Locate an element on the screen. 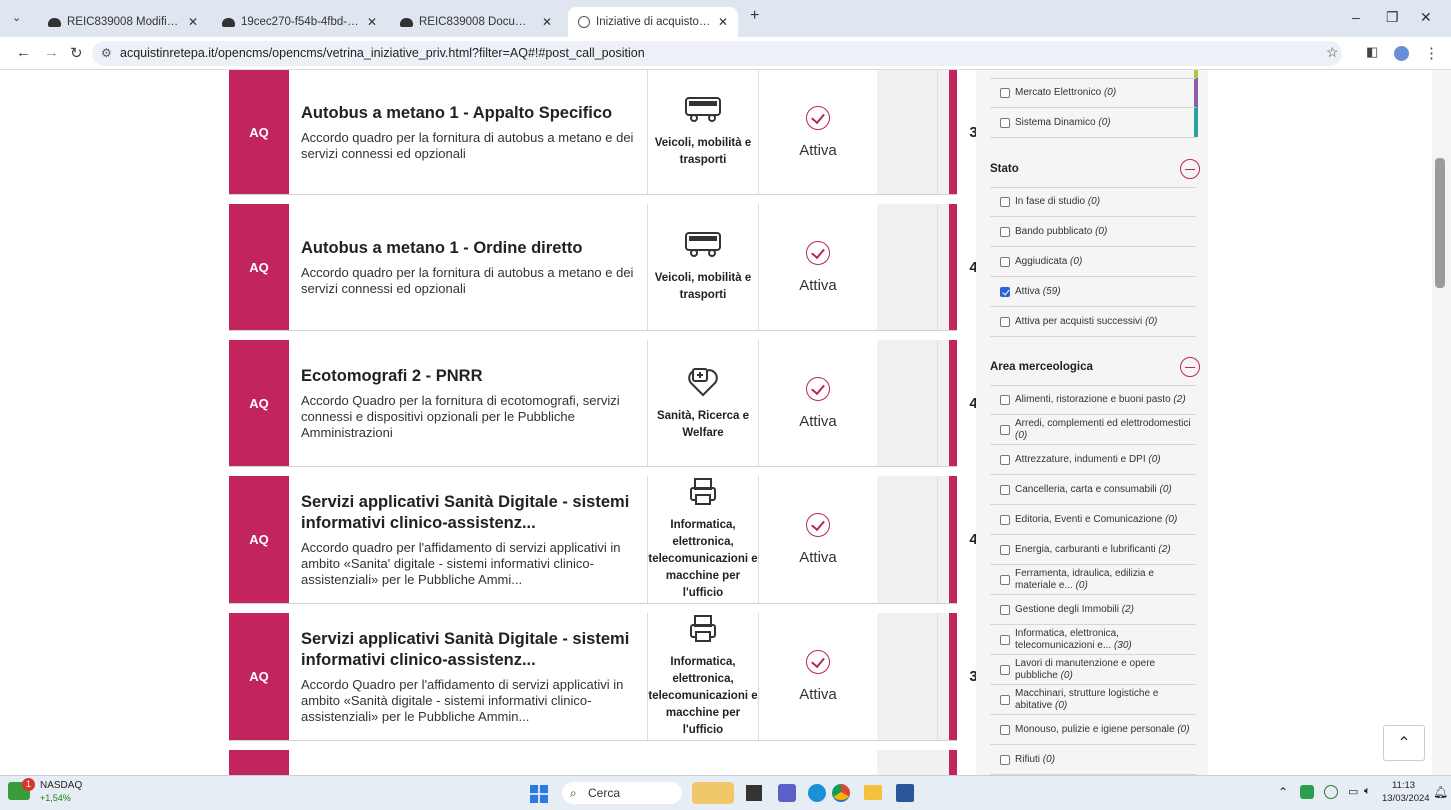 This screenshot has height=810, width=1451. word-icon is located at coordinates (905, 793).